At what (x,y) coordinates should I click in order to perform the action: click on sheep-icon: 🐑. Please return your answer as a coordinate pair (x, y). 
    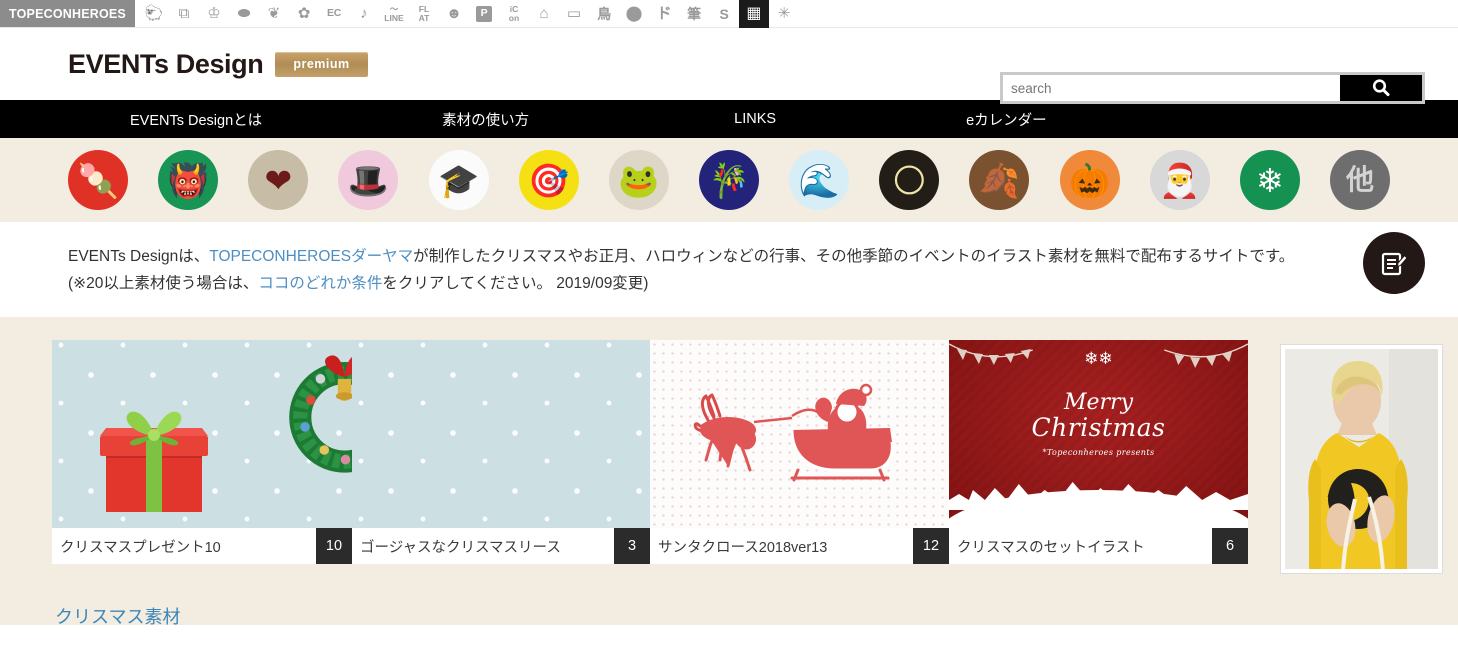
    Looking at the image, I should click on (154, 14).